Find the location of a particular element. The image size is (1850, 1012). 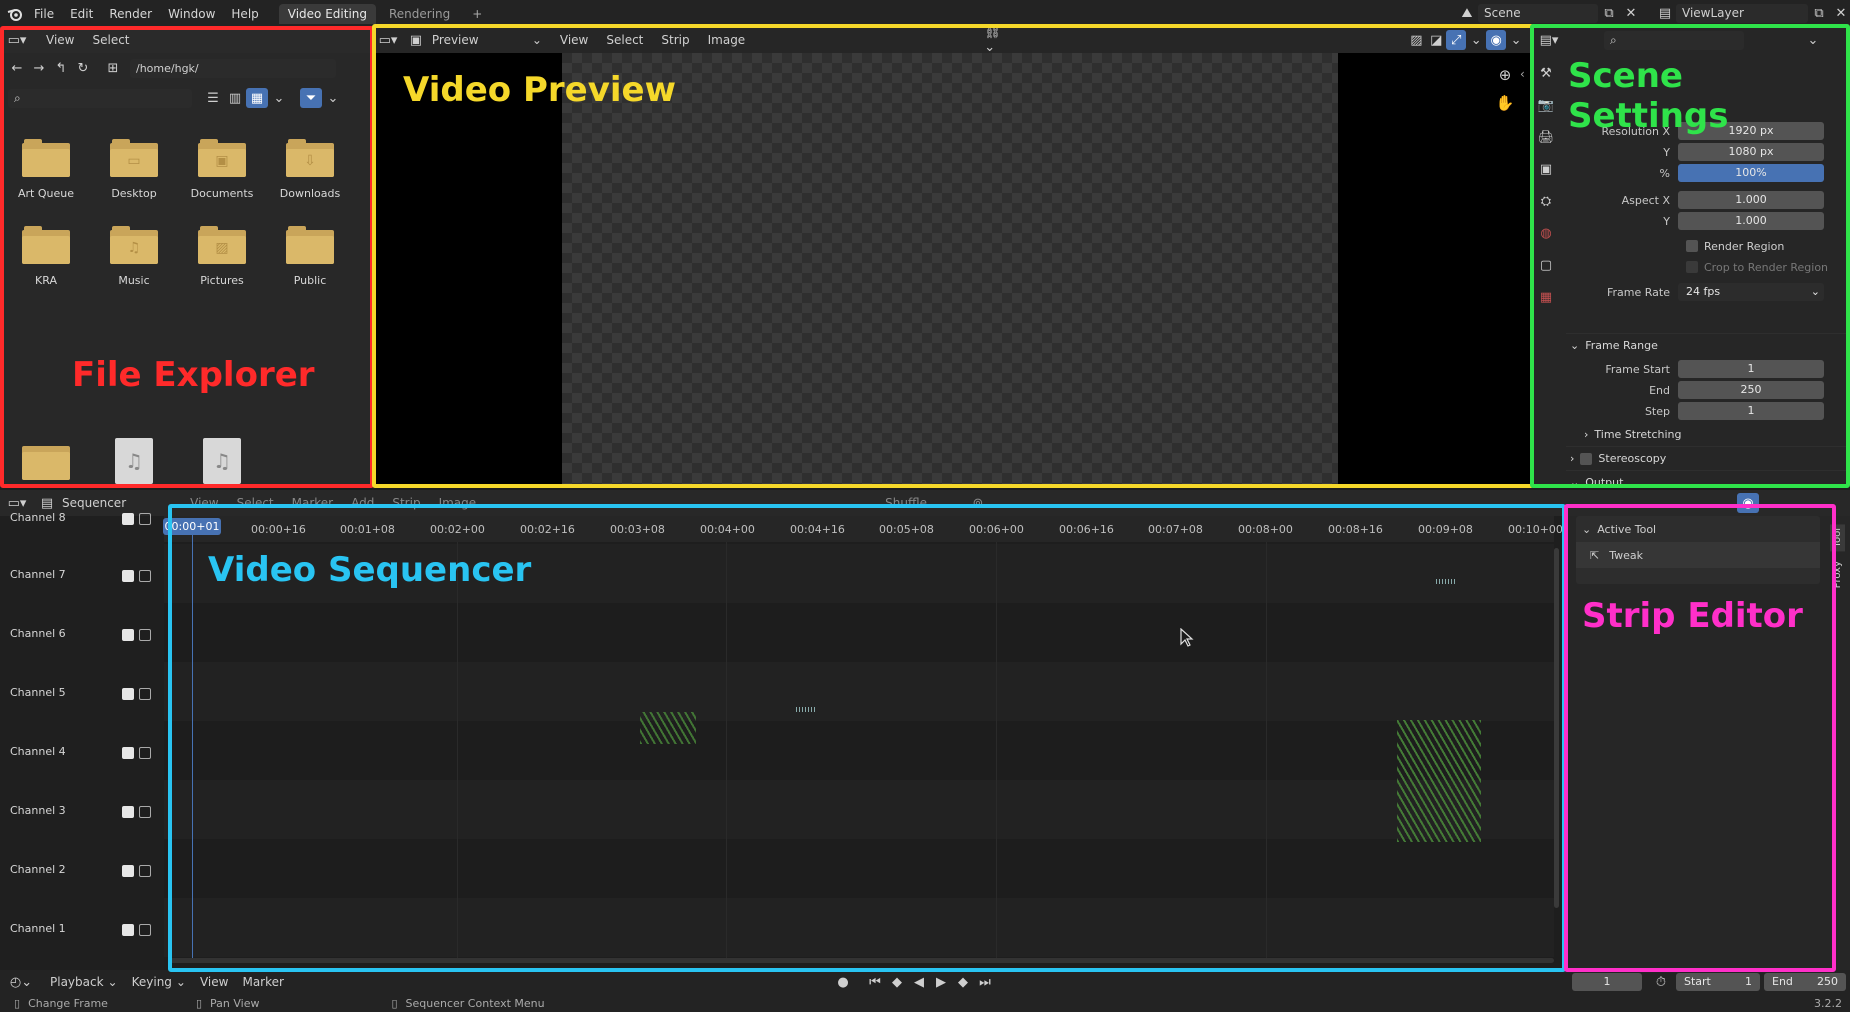

start-frame-field: Start 1 is located at coordinates (1718, 982).